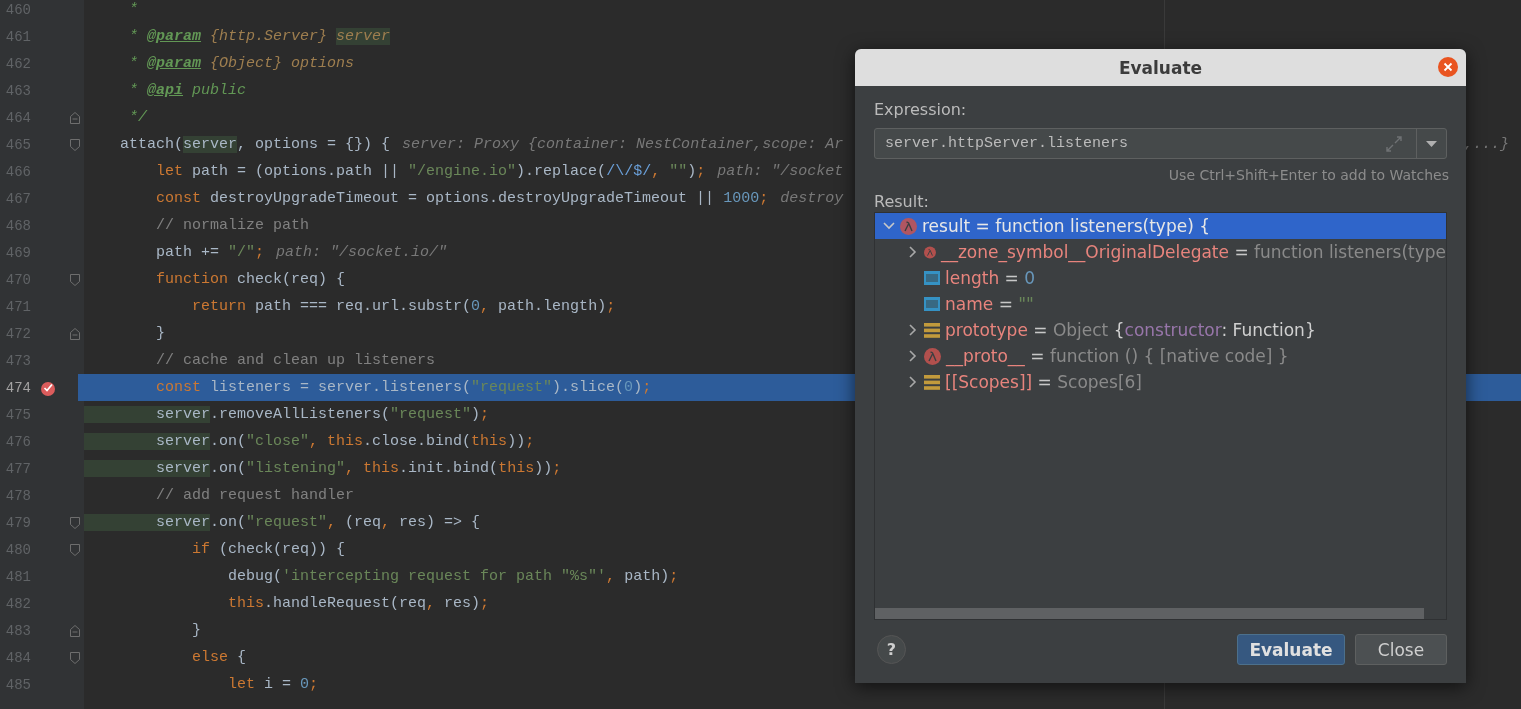  Describe the element at coordinates (920, 109) in the screenshot. I see `expression-label: Expression:` at that location.